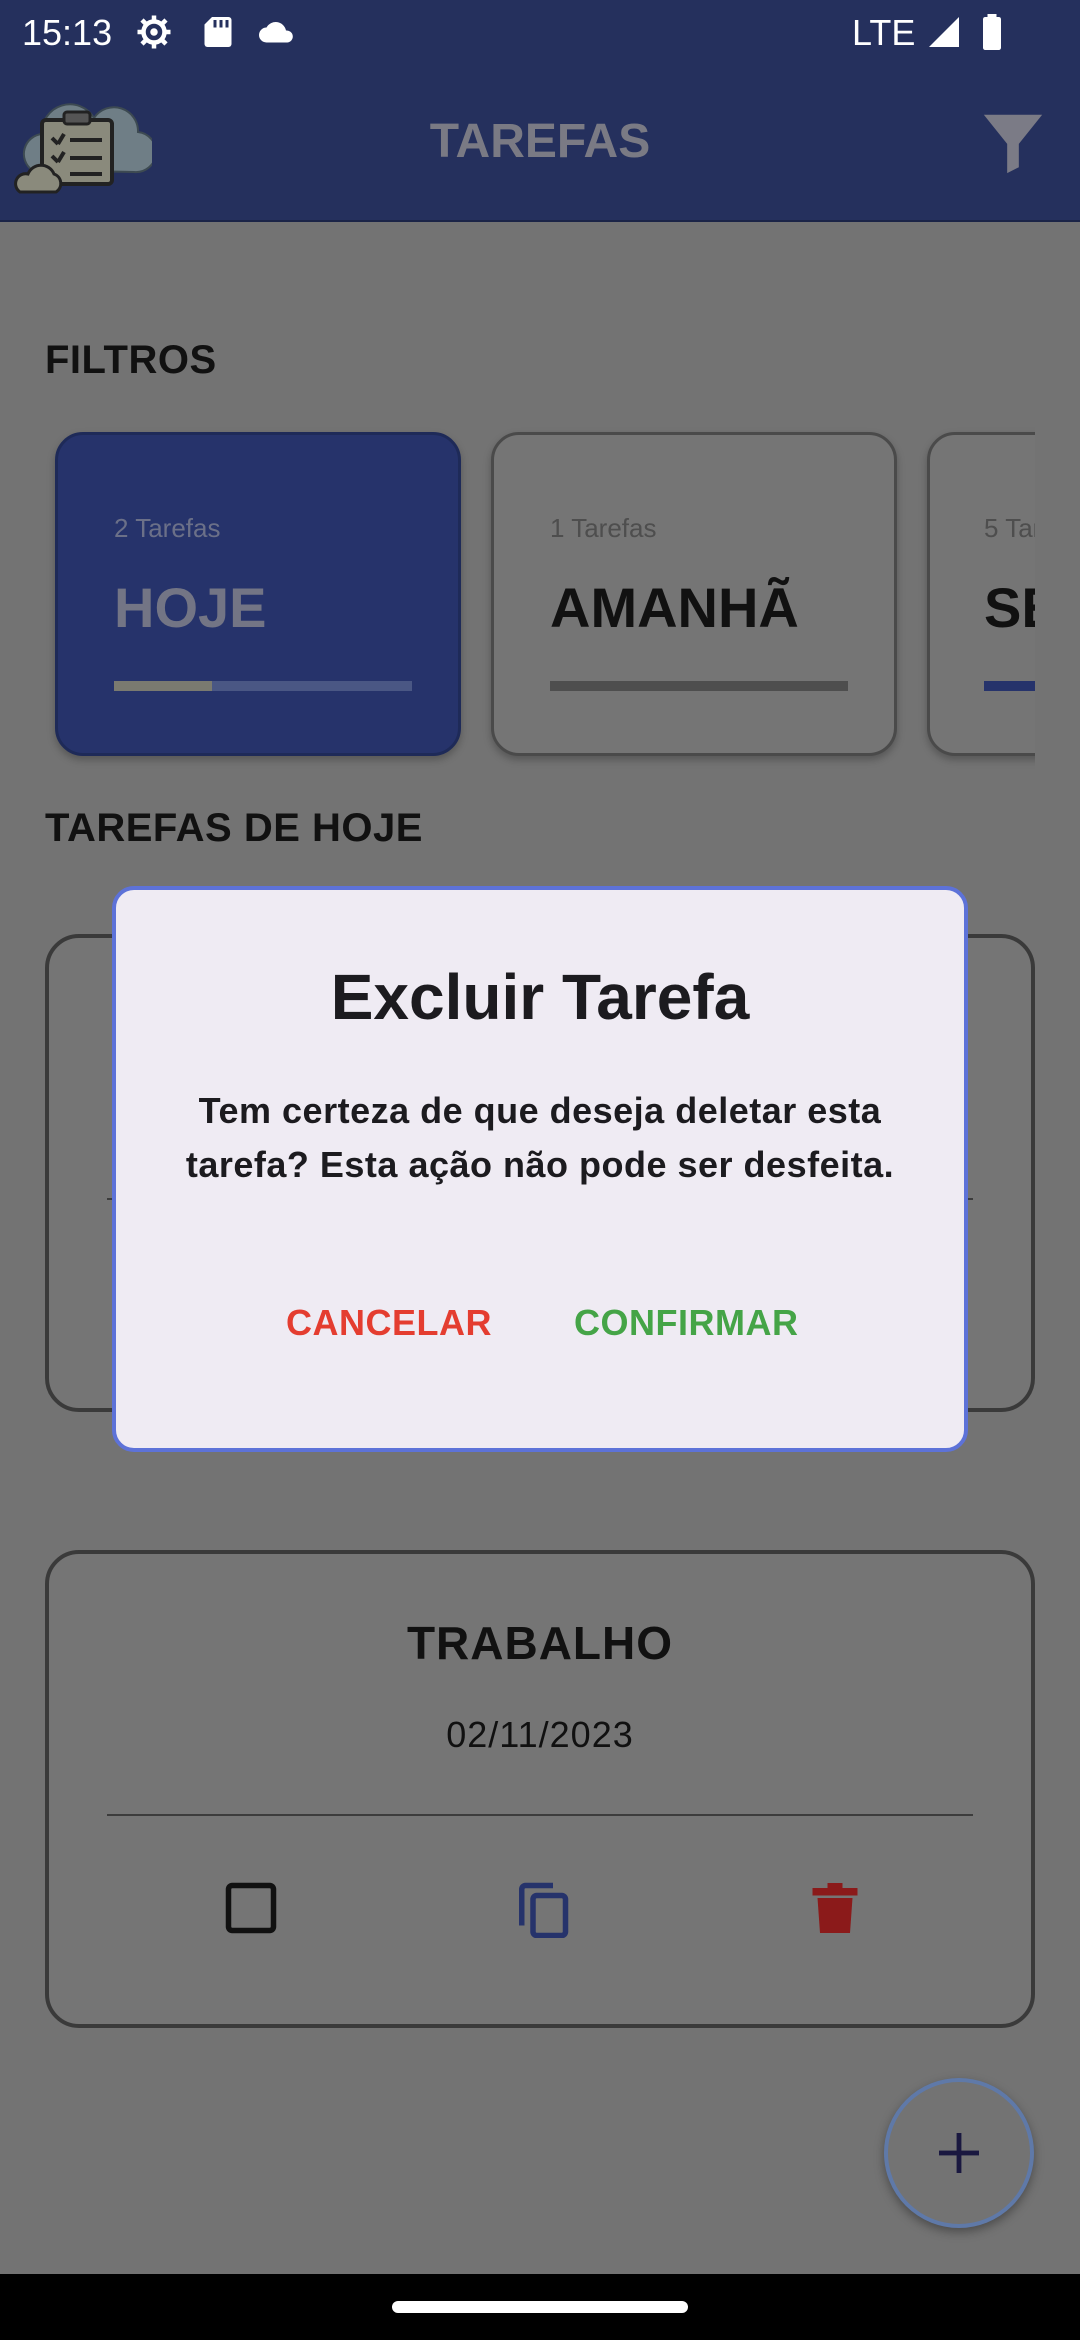 The image size is (1080, 2340). Describe the element at coordinates (540, 1643) in the screenshot. I see `task-name: TRABALHO` at that location.